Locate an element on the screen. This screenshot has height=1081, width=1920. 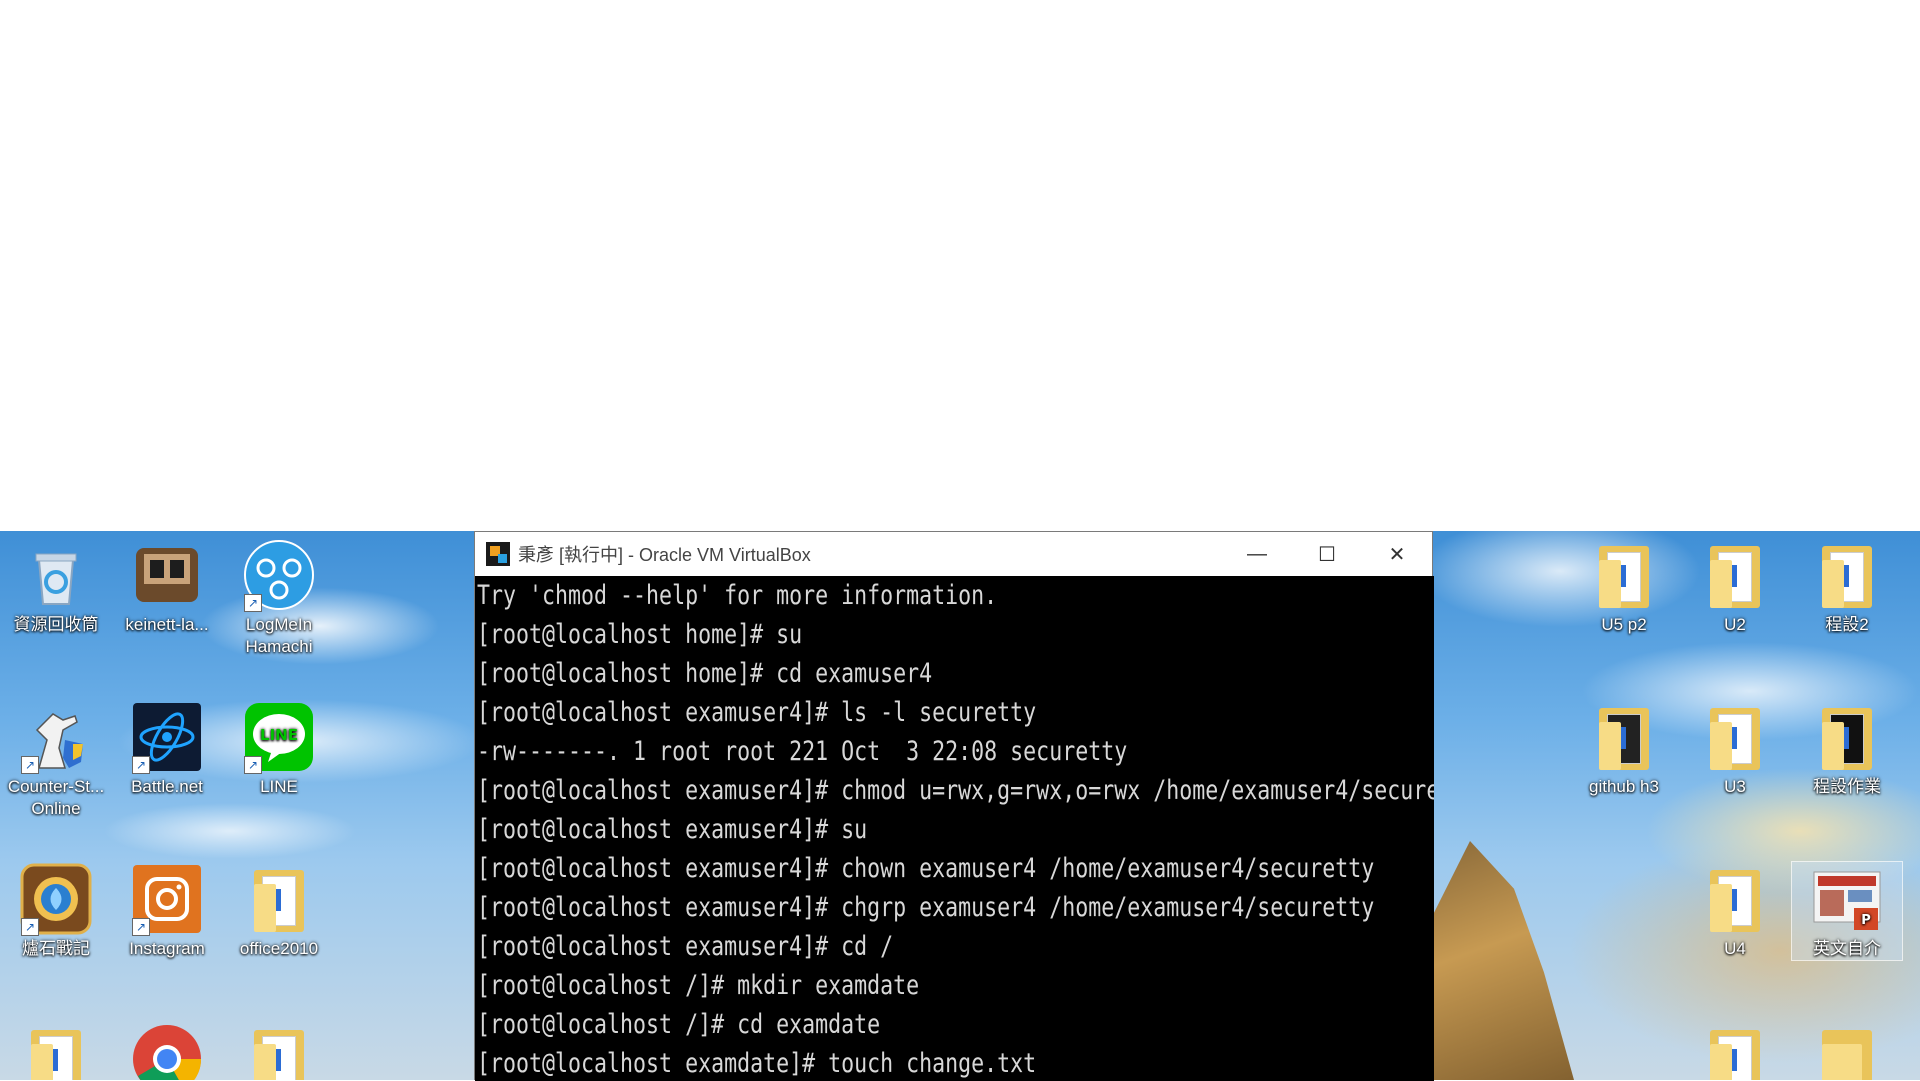
minimize-button: — is located at coordinates (1257, 554).